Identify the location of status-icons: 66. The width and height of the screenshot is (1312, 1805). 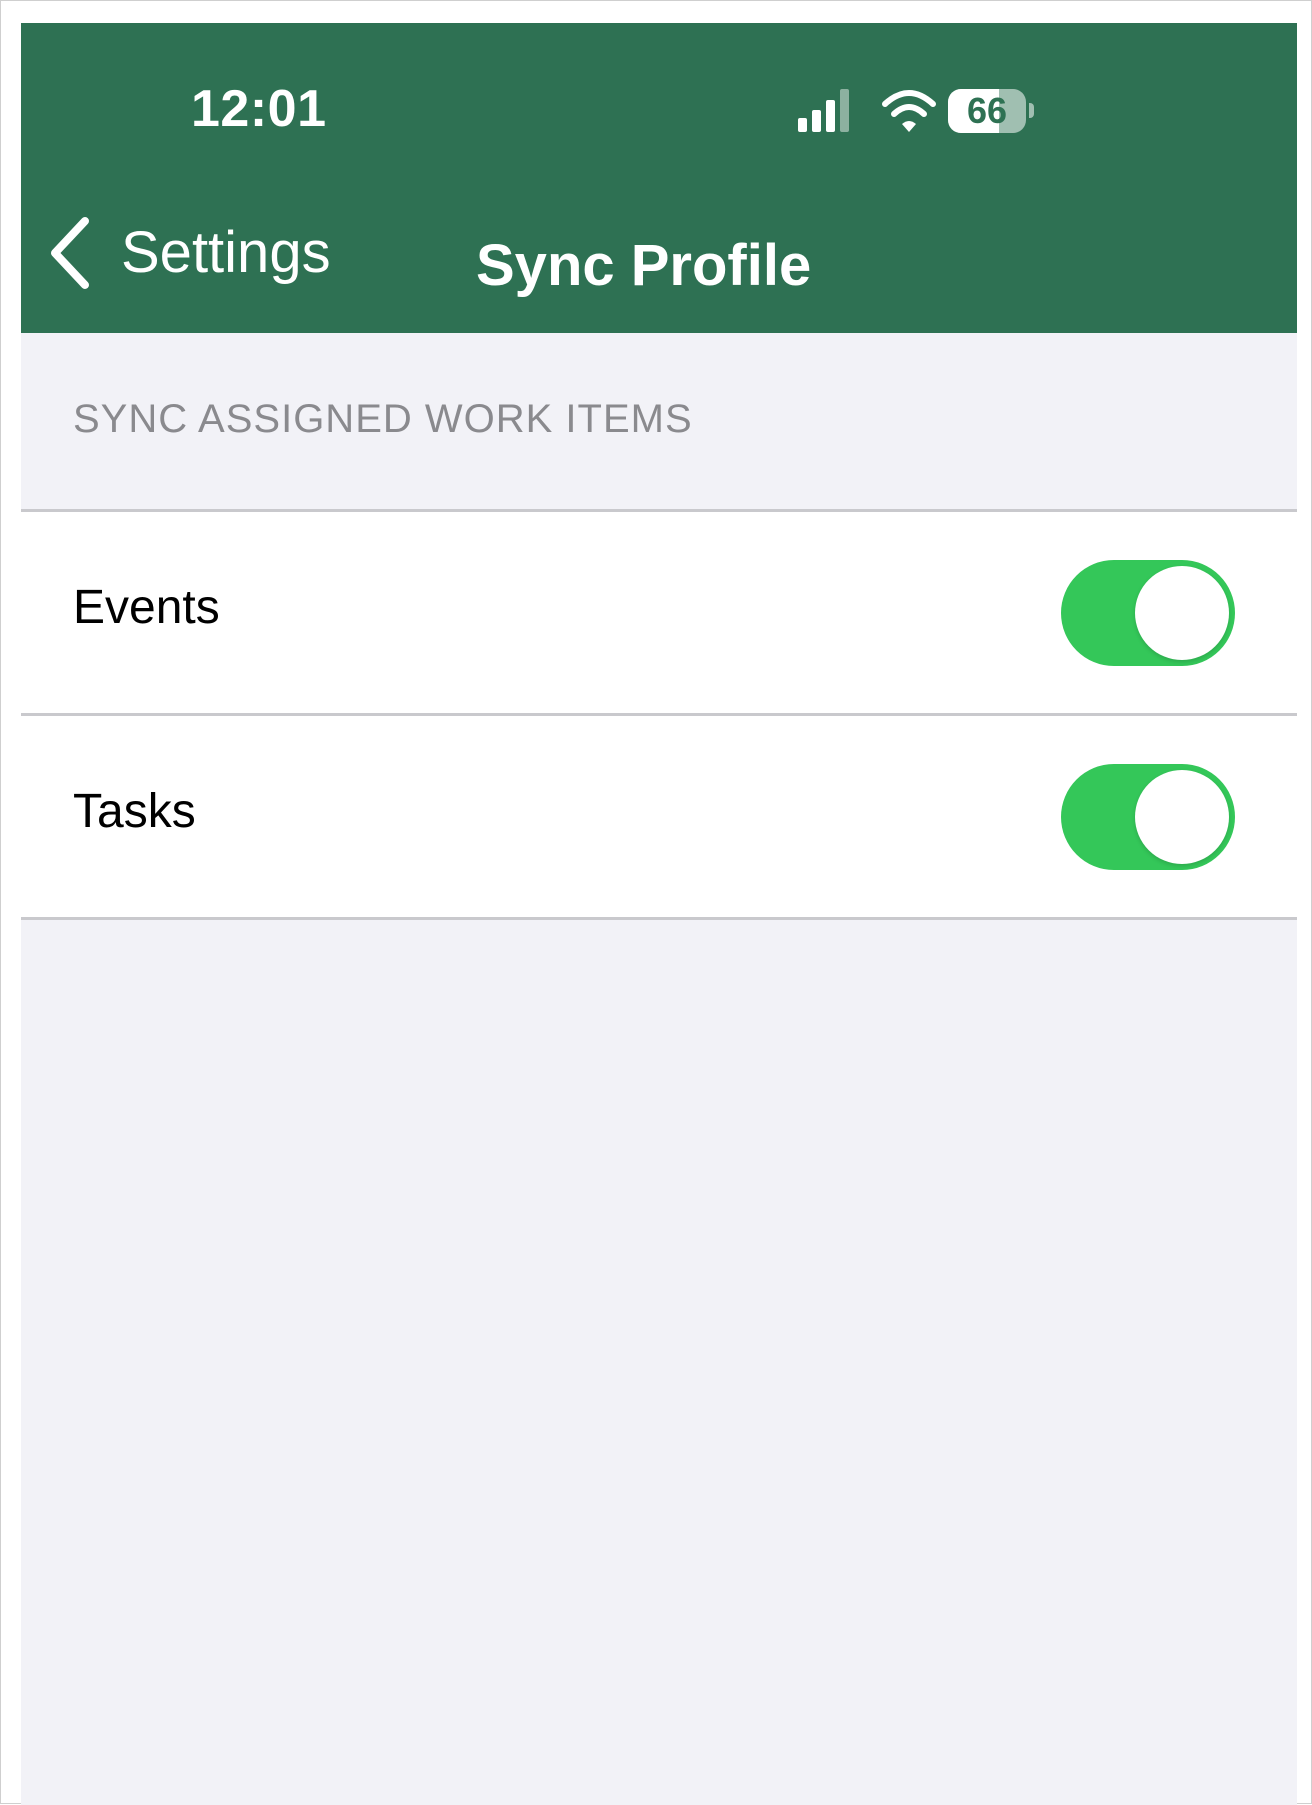
(926, 111).